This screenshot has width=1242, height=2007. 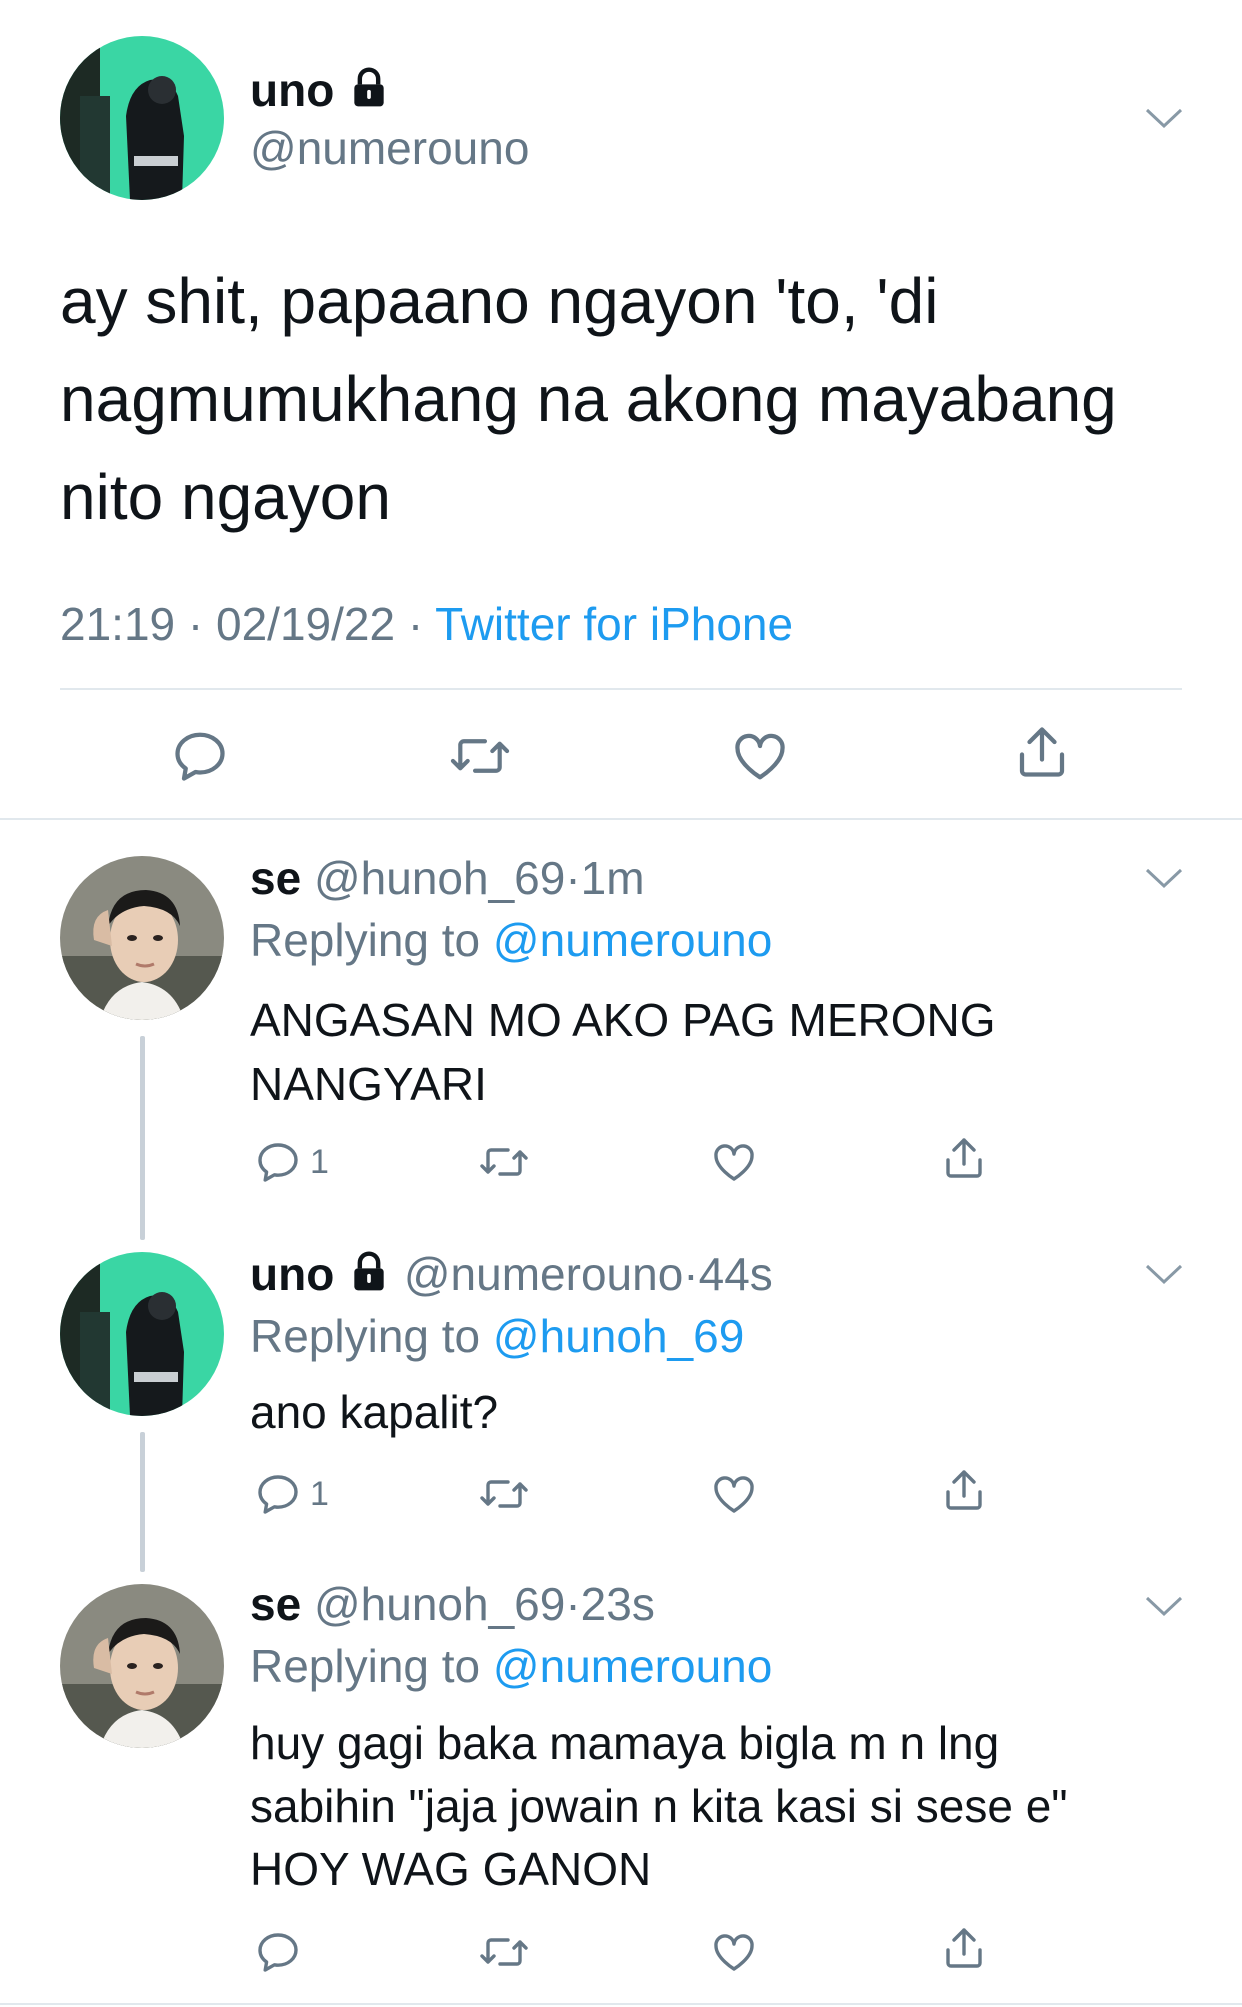 What do you see at coordinates (451, 1869) in the screenshot?
I see `tweet-text-line: HOY WAG GANON` at bounding box center [451, 1869].